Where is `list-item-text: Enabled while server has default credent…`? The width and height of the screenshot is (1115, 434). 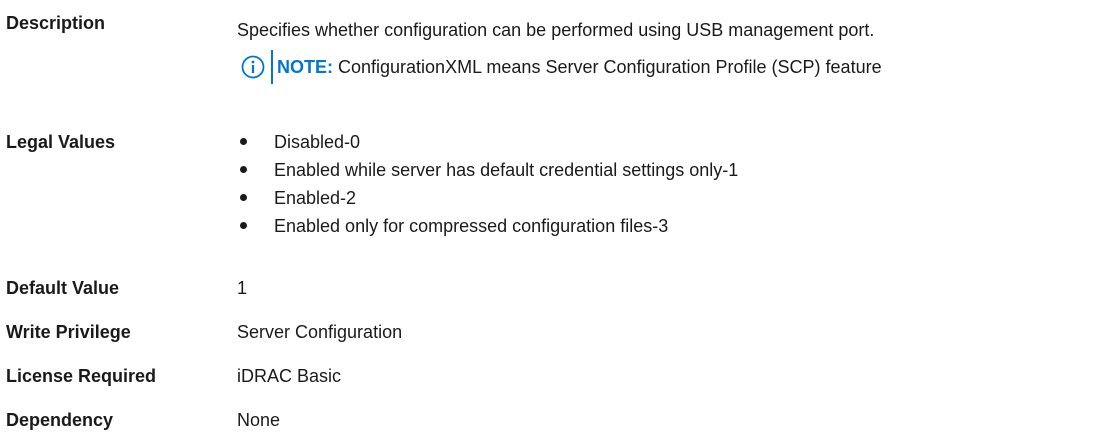 list-item-text: Enabled while server has default credent… is located at coordinates (506, 170).